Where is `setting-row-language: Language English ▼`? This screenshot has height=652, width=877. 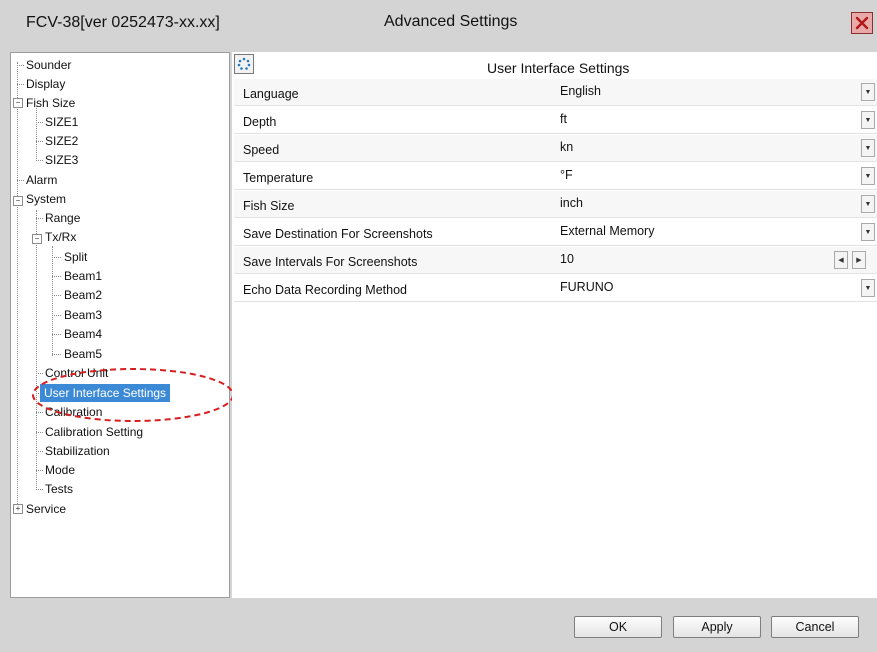
setting-row-language: Language English ▼ is located at coordinates (555, 92).